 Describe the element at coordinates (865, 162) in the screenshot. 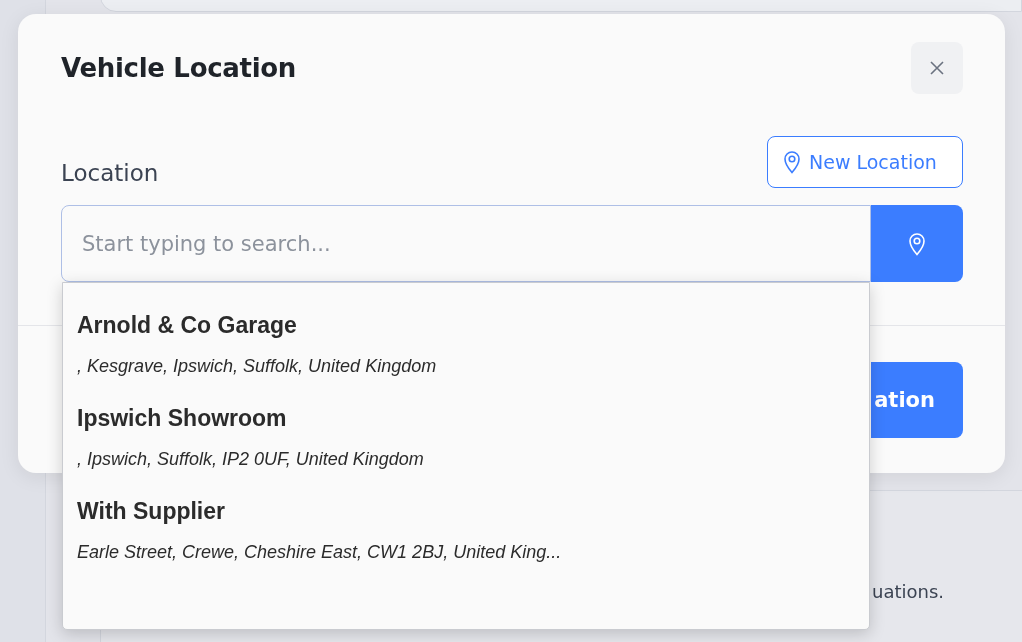

I see `new-location-button: New Location` at that location.